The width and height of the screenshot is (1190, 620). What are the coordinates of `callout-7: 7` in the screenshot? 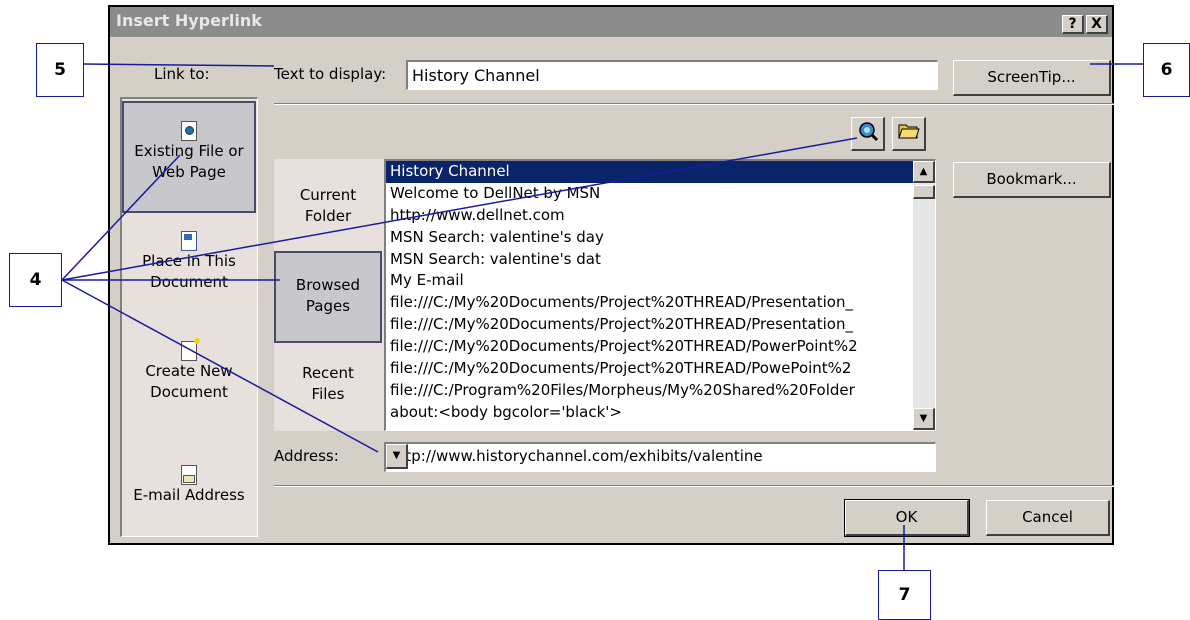 It's located at (904, 595).